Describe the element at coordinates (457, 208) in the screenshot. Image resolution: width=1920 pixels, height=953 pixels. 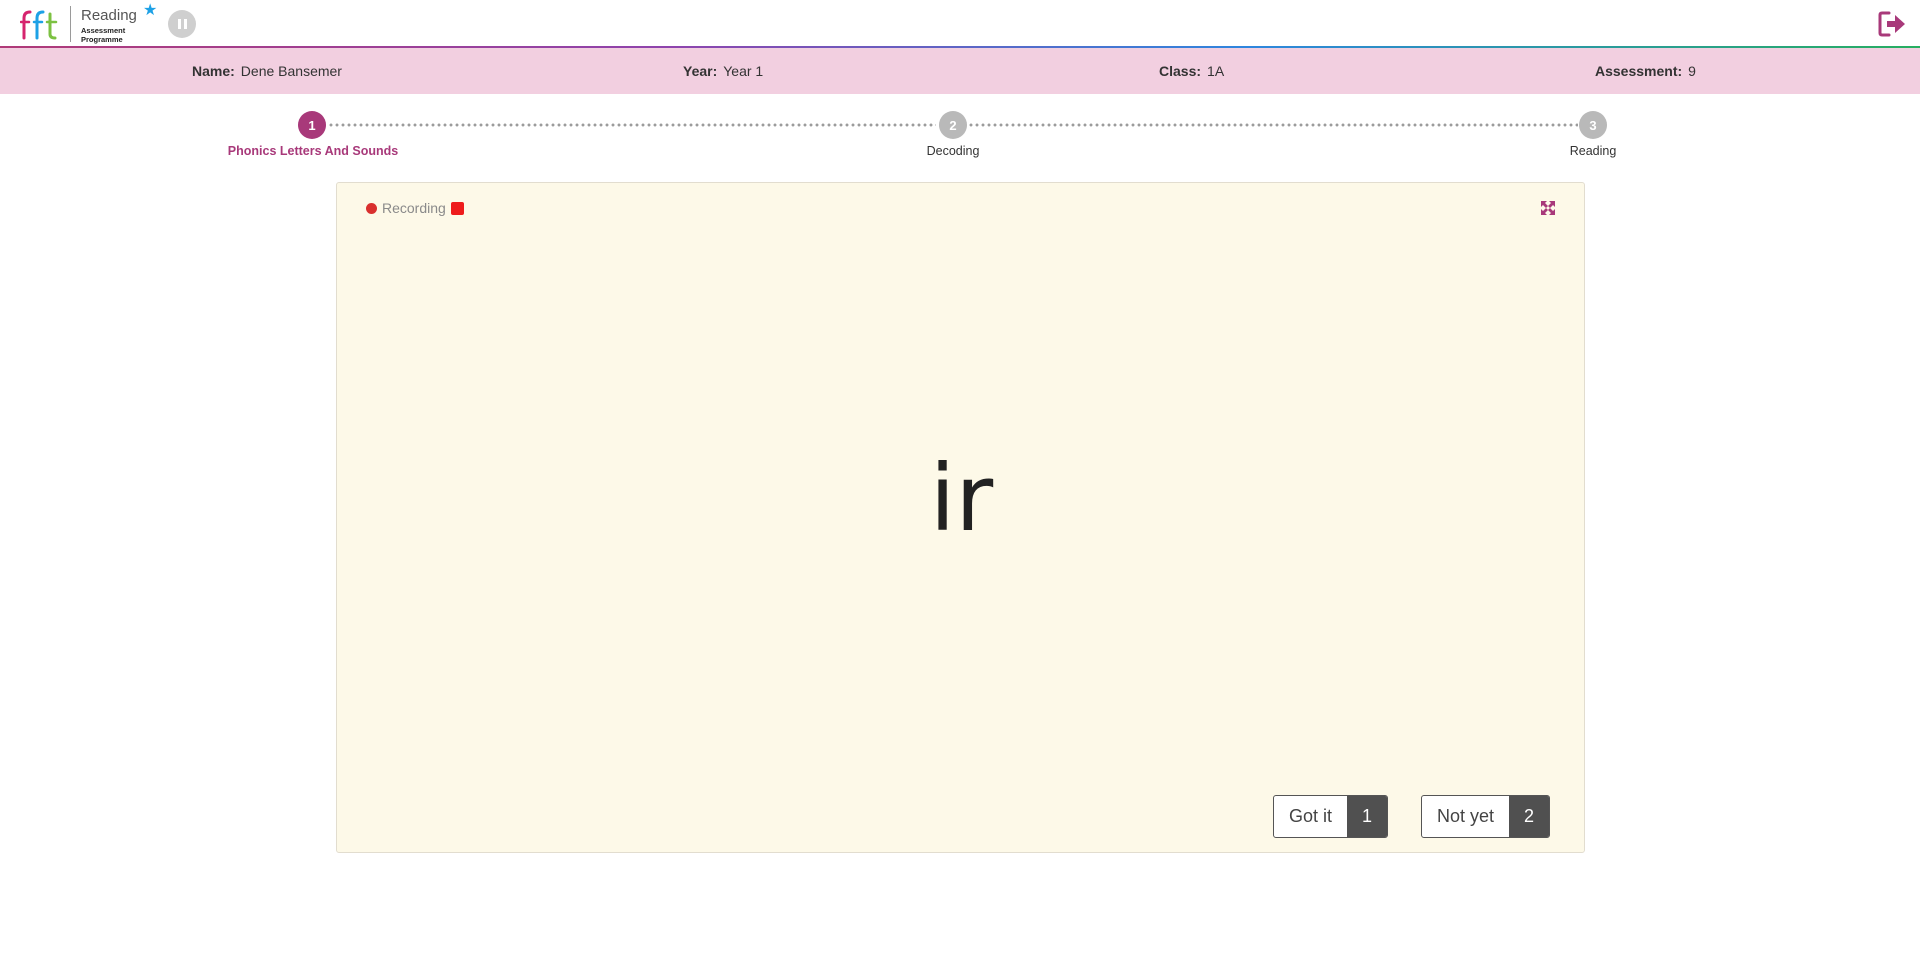
I see `stop-recording-icon` at that location.